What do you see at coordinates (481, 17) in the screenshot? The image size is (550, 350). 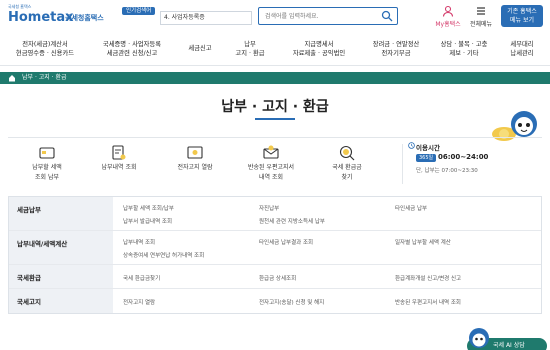 I see `all-menu-button: 전체메뉴` at bounding box center [481, 17].